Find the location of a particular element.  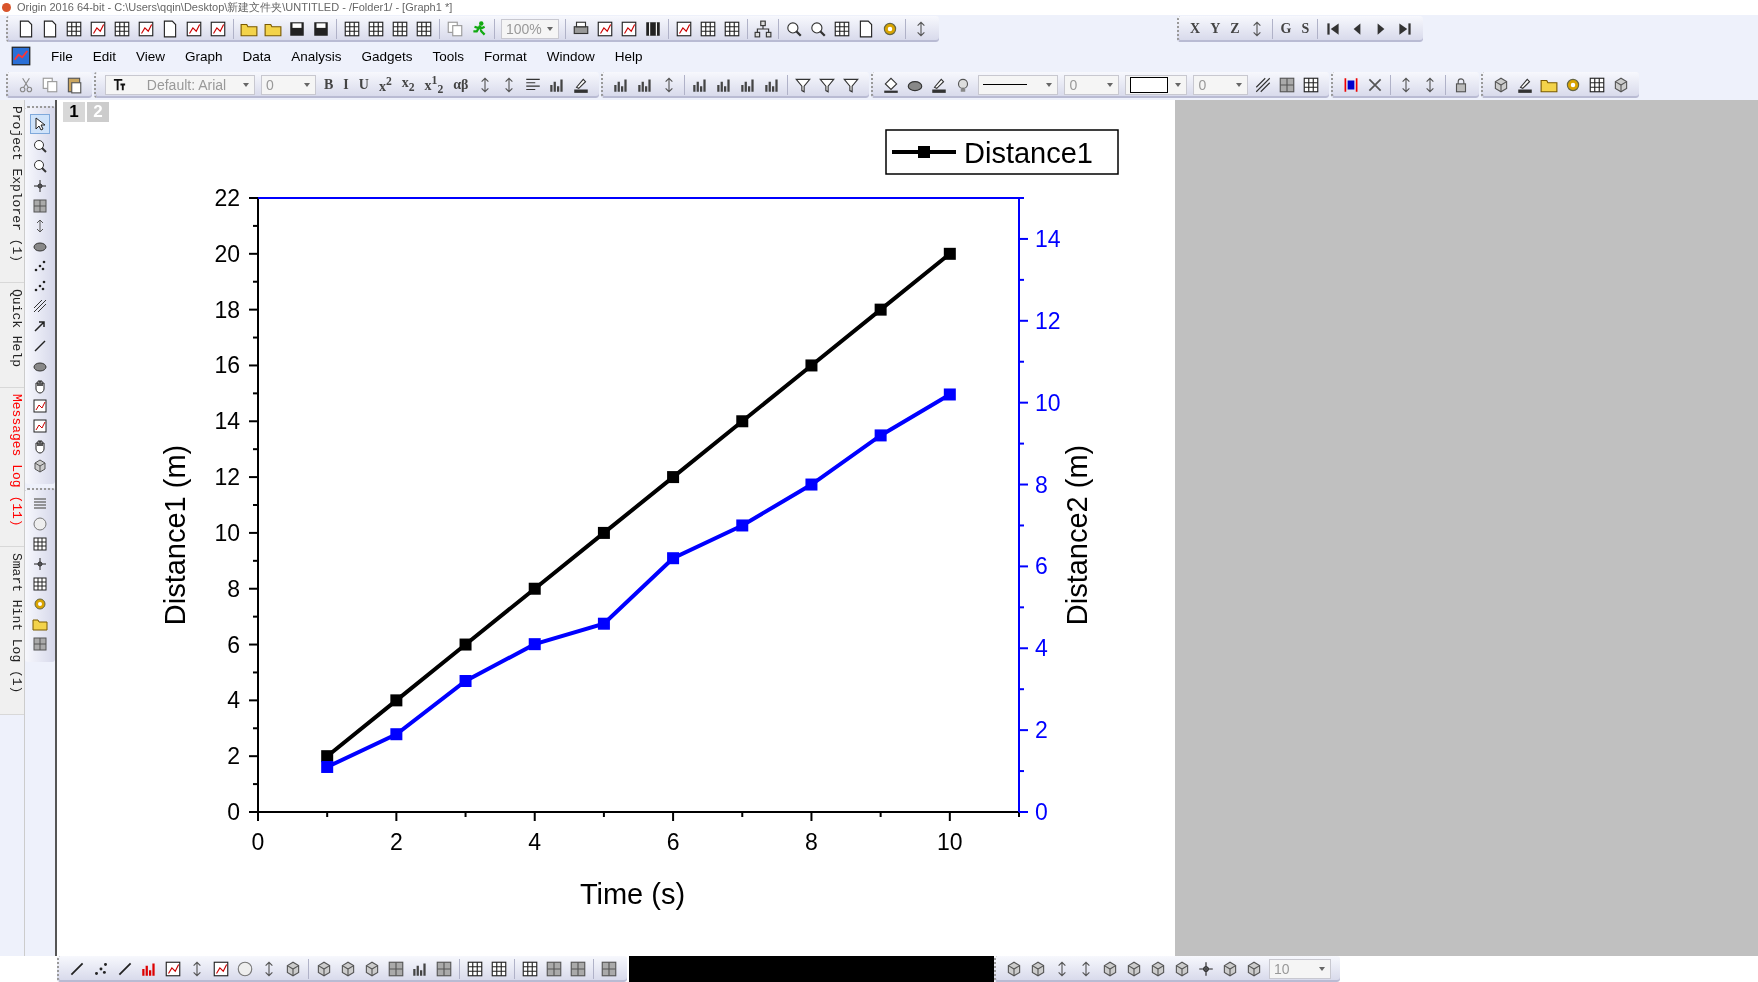

text-style-button: B is located at coordinates (329, 84).